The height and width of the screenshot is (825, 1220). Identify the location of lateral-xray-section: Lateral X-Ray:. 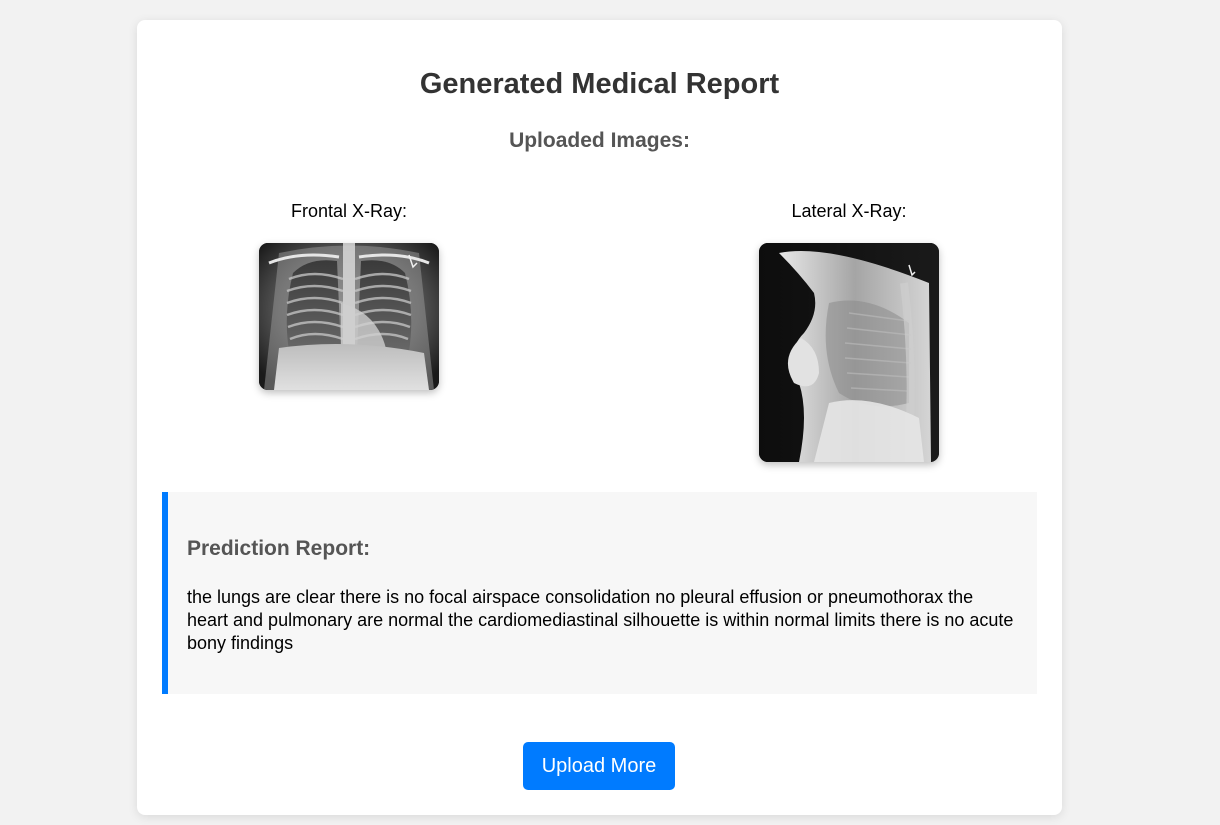
(849, 331).